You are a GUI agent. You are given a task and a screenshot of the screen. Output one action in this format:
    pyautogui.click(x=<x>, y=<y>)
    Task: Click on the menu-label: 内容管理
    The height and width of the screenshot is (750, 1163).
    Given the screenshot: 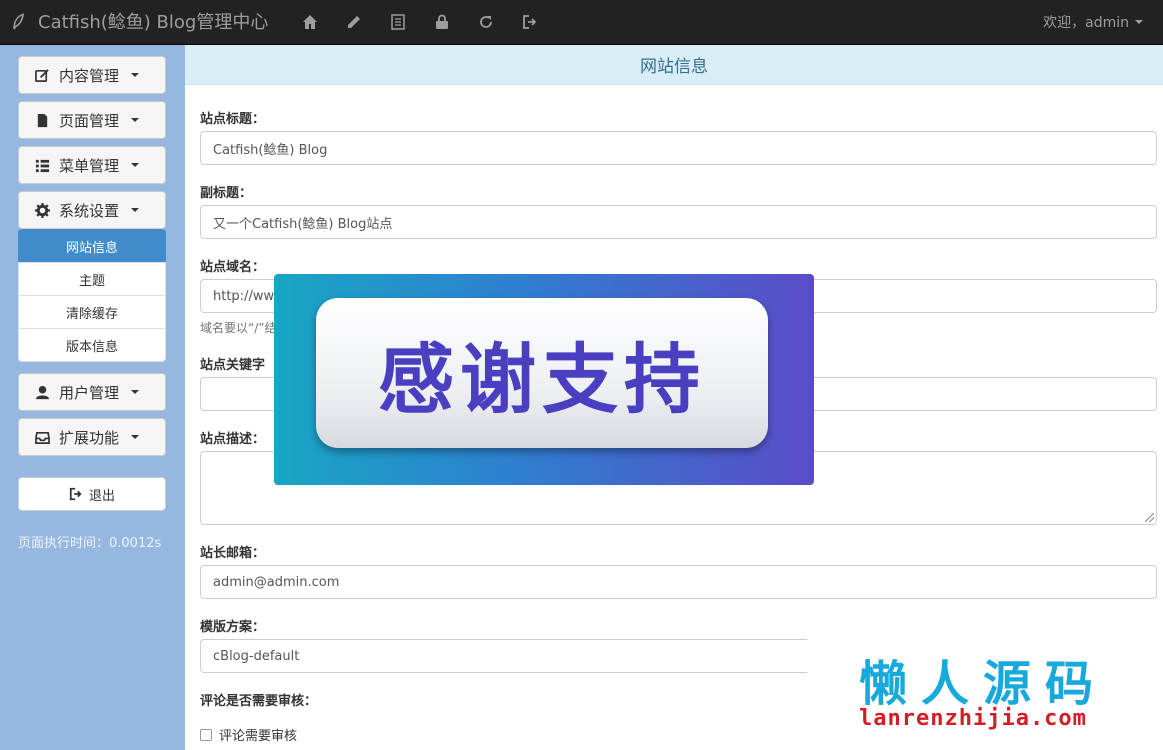 What is the action you would take?
    pyautogui.click(x=89, y=75)
    